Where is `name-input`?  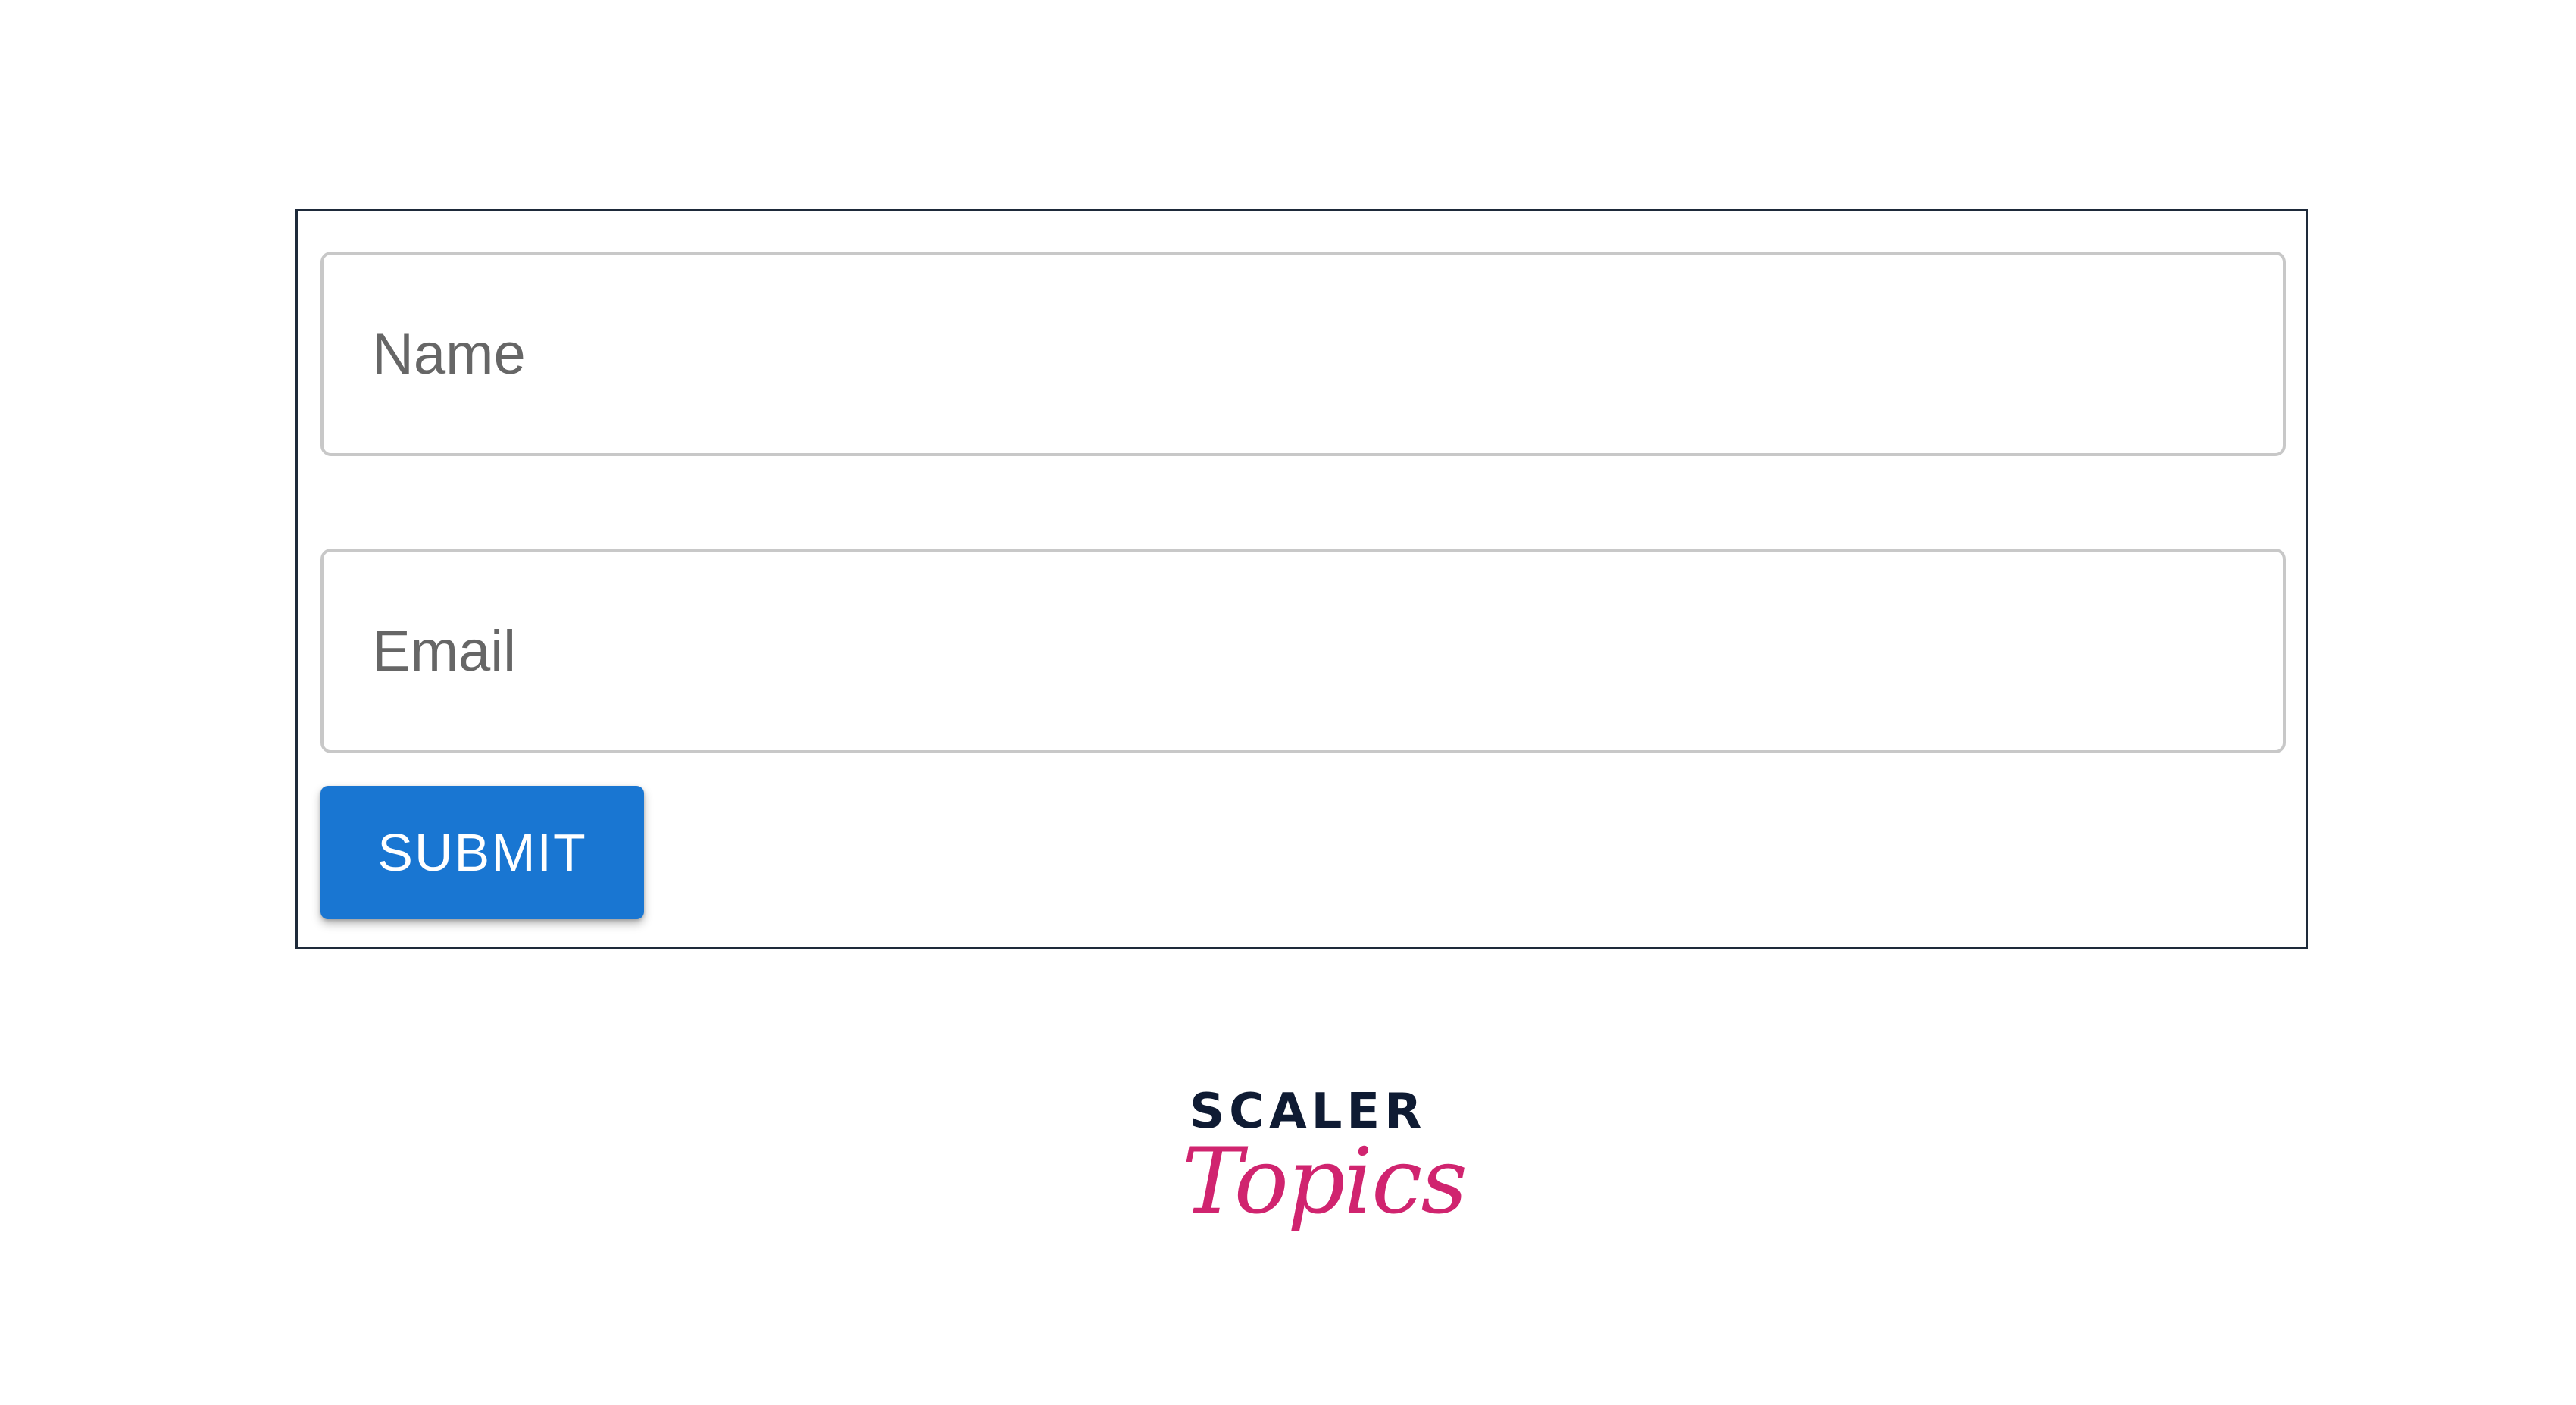
name-input is located at coordinates (1327, 354).